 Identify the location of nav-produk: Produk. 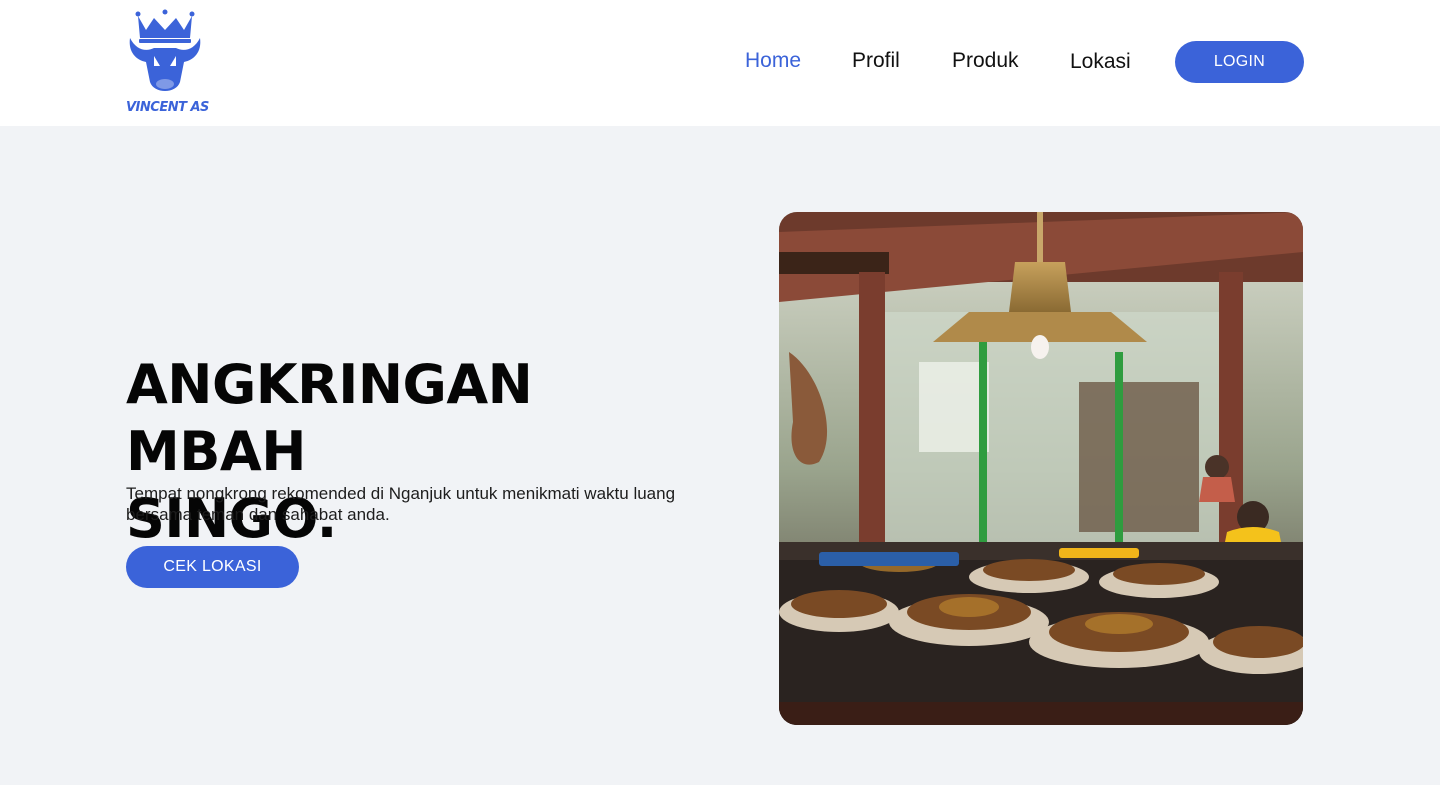
(985, 61).